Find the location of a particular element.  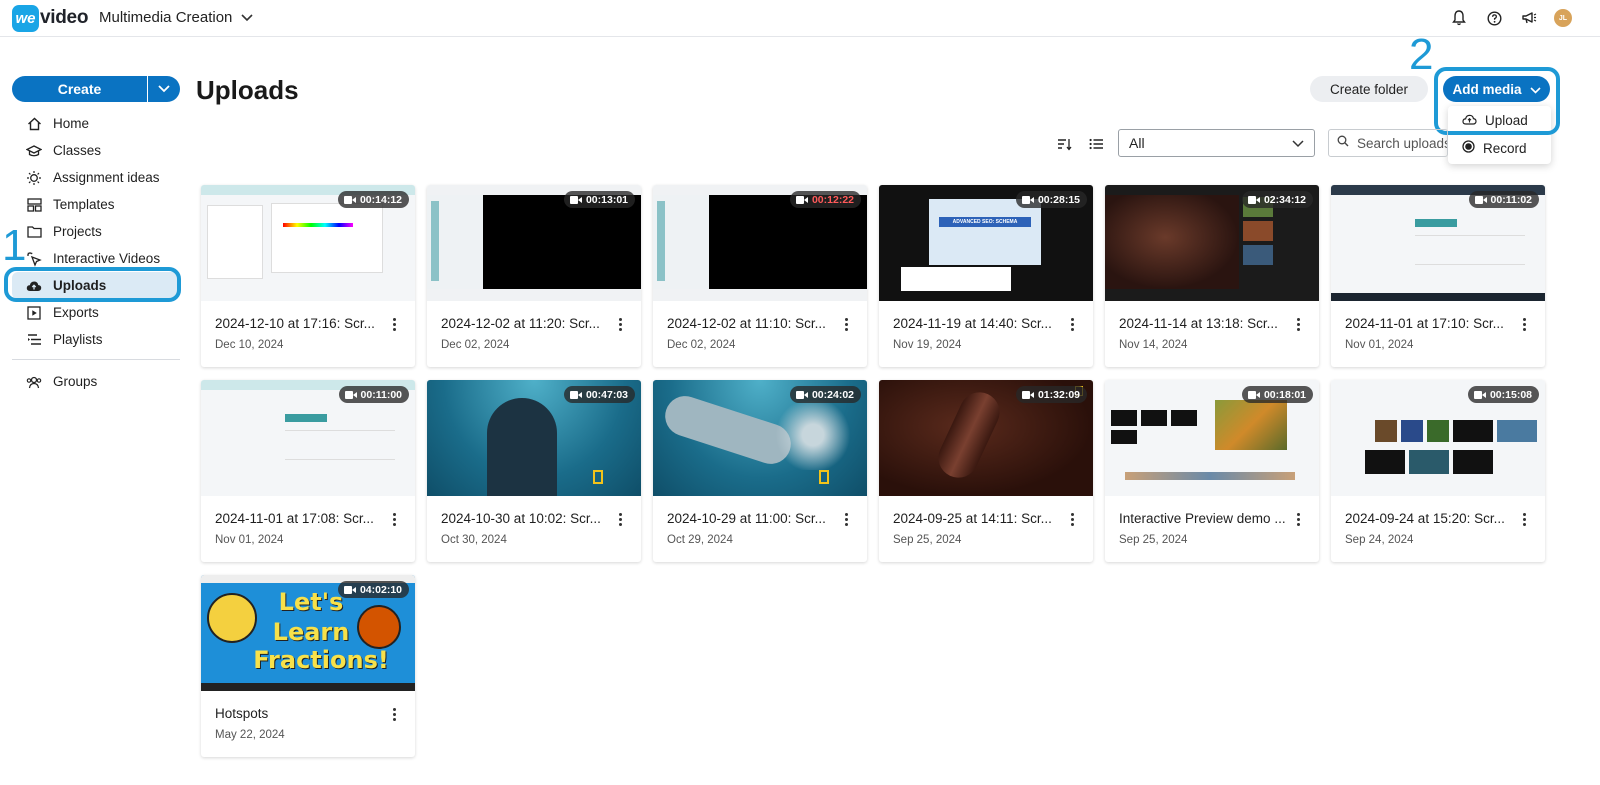

card-date: Dec 02, 2024 is located at coordinates (701, 345).